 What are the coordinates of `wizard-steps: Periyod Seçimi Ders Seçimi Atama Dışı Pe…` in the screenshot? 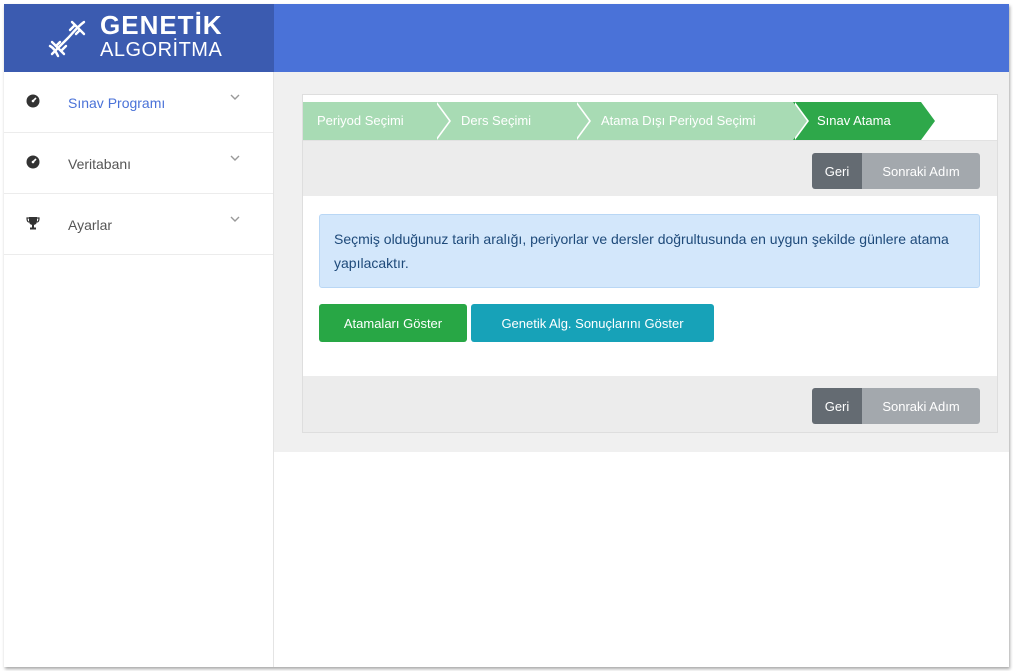 It's located at (620, 121).